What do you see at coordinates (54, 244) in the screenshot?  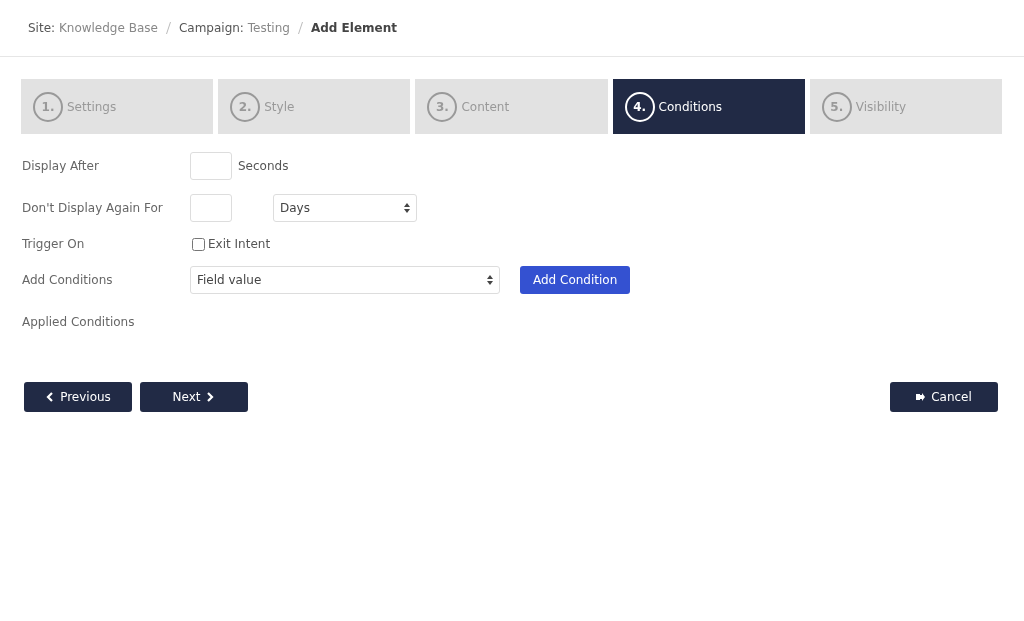 I see `field-label: Trigger On` at bounding box center [54, 244].